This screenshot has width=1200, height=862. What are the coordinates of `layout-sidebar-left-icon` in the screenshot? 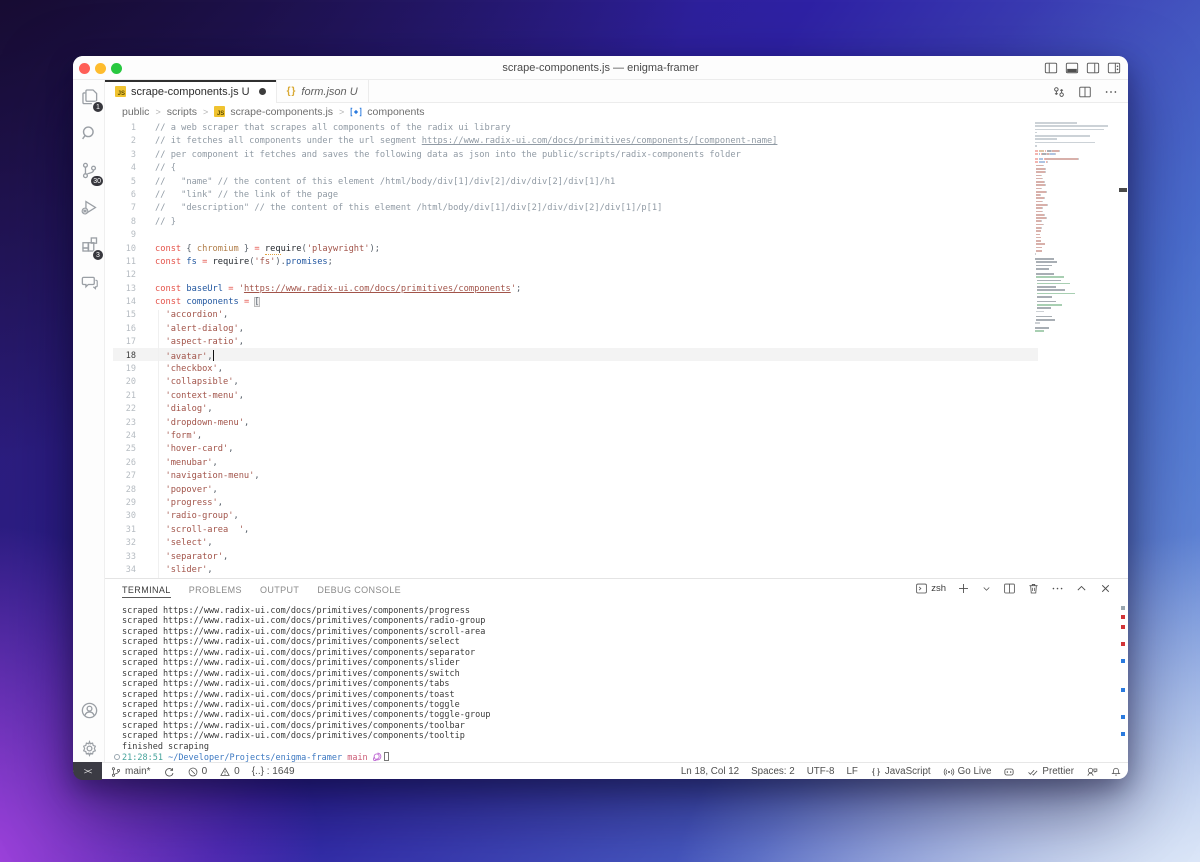 It's located at (1051, 68).